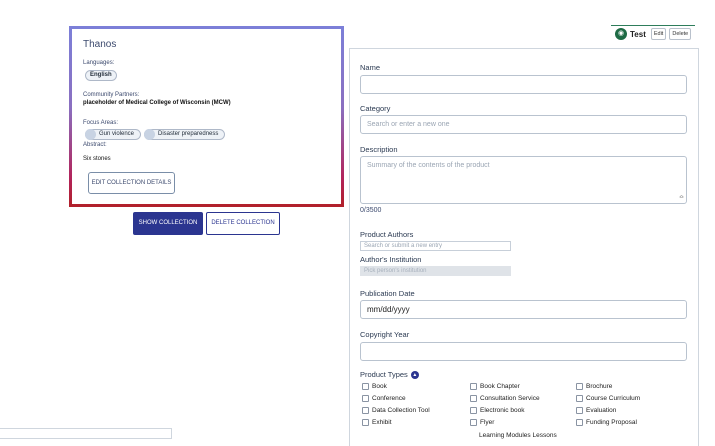 Image resolution: width=715 pixels, height=446 pixels. What do you see at coordinates (370, 67) in the screenshot?
I see `name-label: Name` at bounding box center [370, 67].